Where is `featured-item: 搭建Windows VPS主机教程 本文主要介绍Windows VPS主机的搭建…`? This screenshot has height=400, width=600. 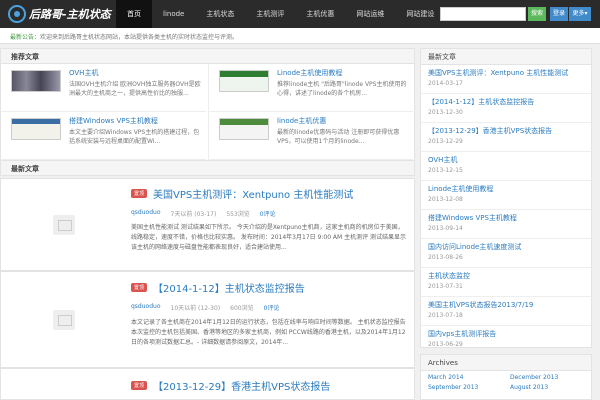 featured-item: 搭建Windows VPS主机教程 本文主要介绍Windows VPS主机的搭建… is located at coordinates (103, 136).